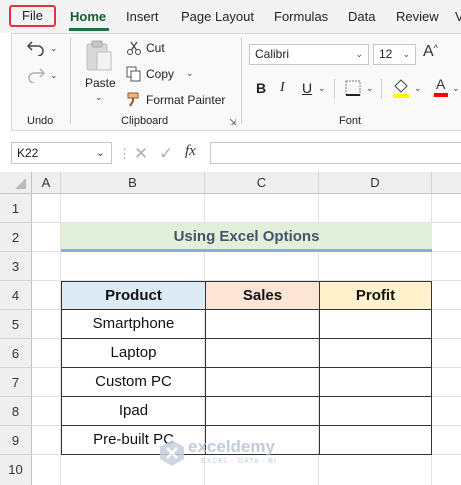  I want to click on header-product: Product, so click(133, 295).